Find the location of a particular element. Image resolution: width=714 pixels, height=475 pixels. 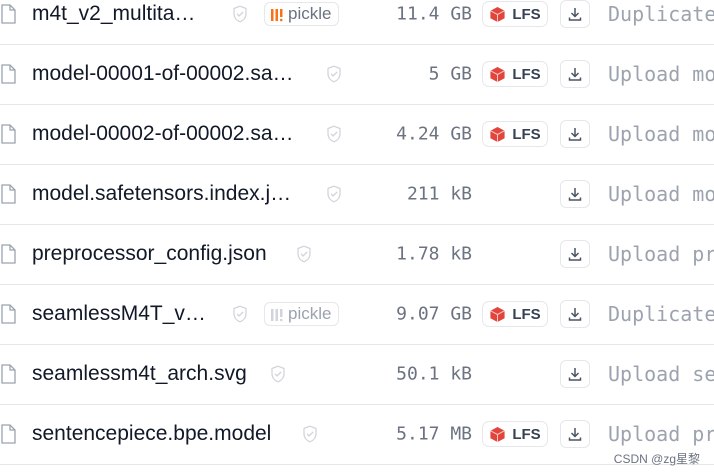

commit-message-link: Upload se is located at coordinates (661, 374).